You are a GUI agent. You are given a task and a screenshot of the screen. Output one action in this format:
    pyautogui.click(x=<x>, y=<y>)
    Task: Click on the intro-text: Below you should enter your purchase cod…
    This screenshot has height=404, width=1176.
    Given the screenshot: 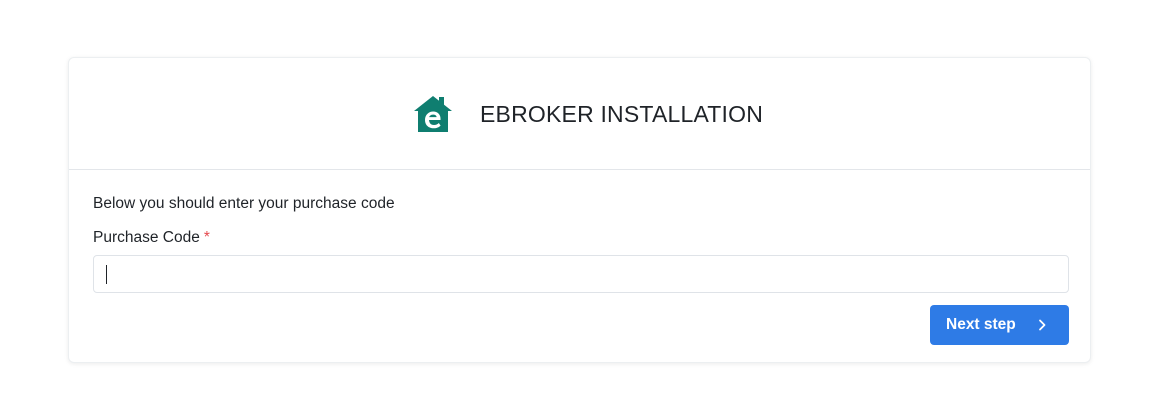 What is the action you would take?
    pyautogui.click(x=244, y=203)
    